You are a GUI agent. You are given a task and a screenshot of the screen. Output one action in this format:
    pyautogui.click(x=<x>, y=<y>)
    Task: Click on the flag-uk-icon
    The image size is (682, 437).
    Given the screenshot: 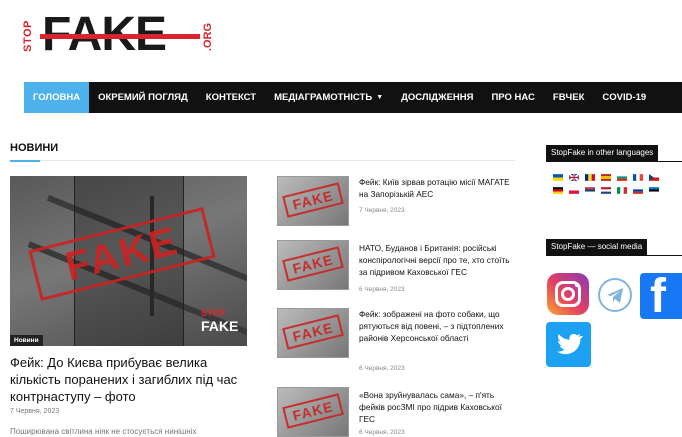 What is the action you would take?
    pyautogui.click(x=574, y=177)
    